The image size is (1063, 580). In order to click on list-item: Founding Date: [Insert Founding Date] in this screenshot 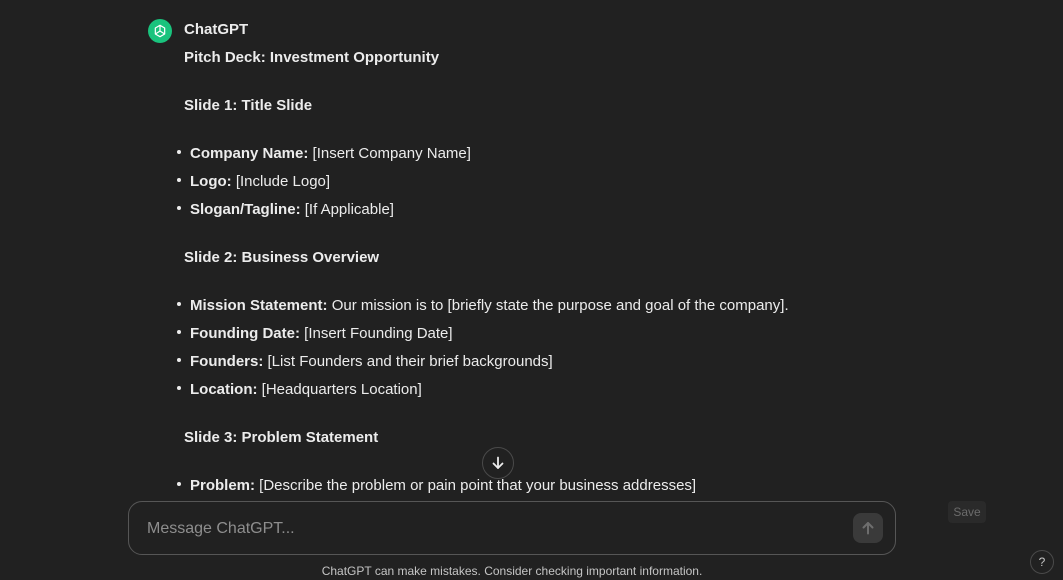, I will do `click(530, 334)`.